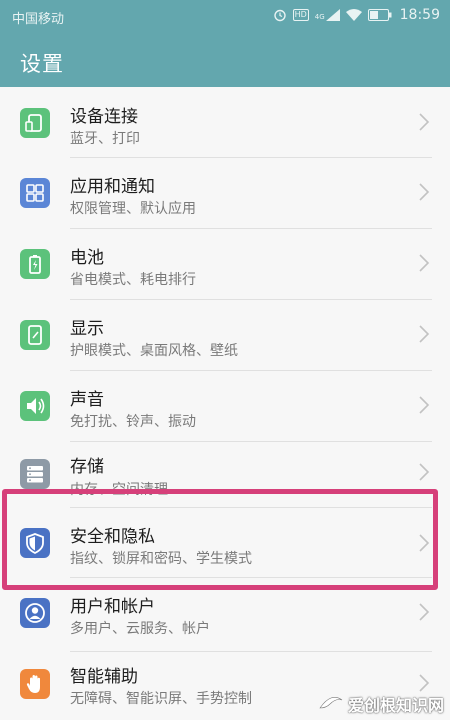 The height and width of the screenshot is (720, 450). Describe the element at coordinates (35, 264) in the screenshot. I see `battery-icon` at that location.